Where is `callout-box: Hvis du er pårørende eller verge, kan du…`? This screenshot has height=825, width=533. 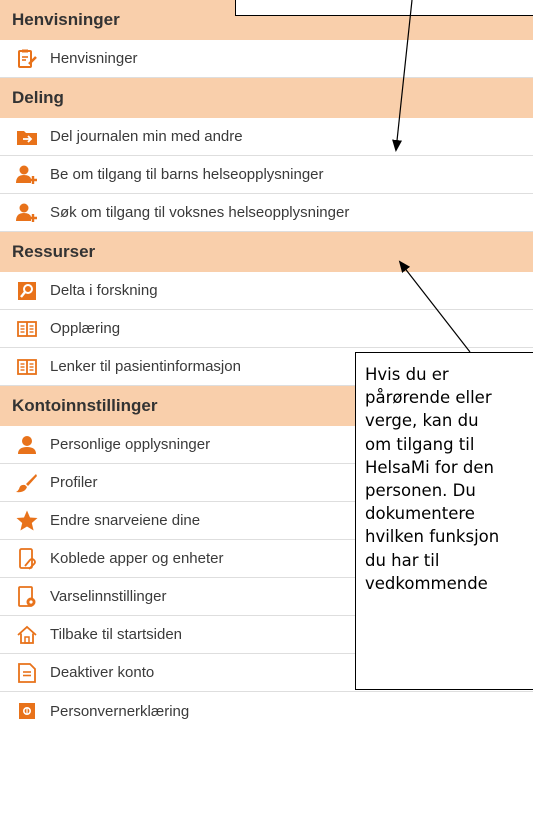 callout-box: Hvis du er pårørende eller verge, kan du… is located at coordinates (444, 521).